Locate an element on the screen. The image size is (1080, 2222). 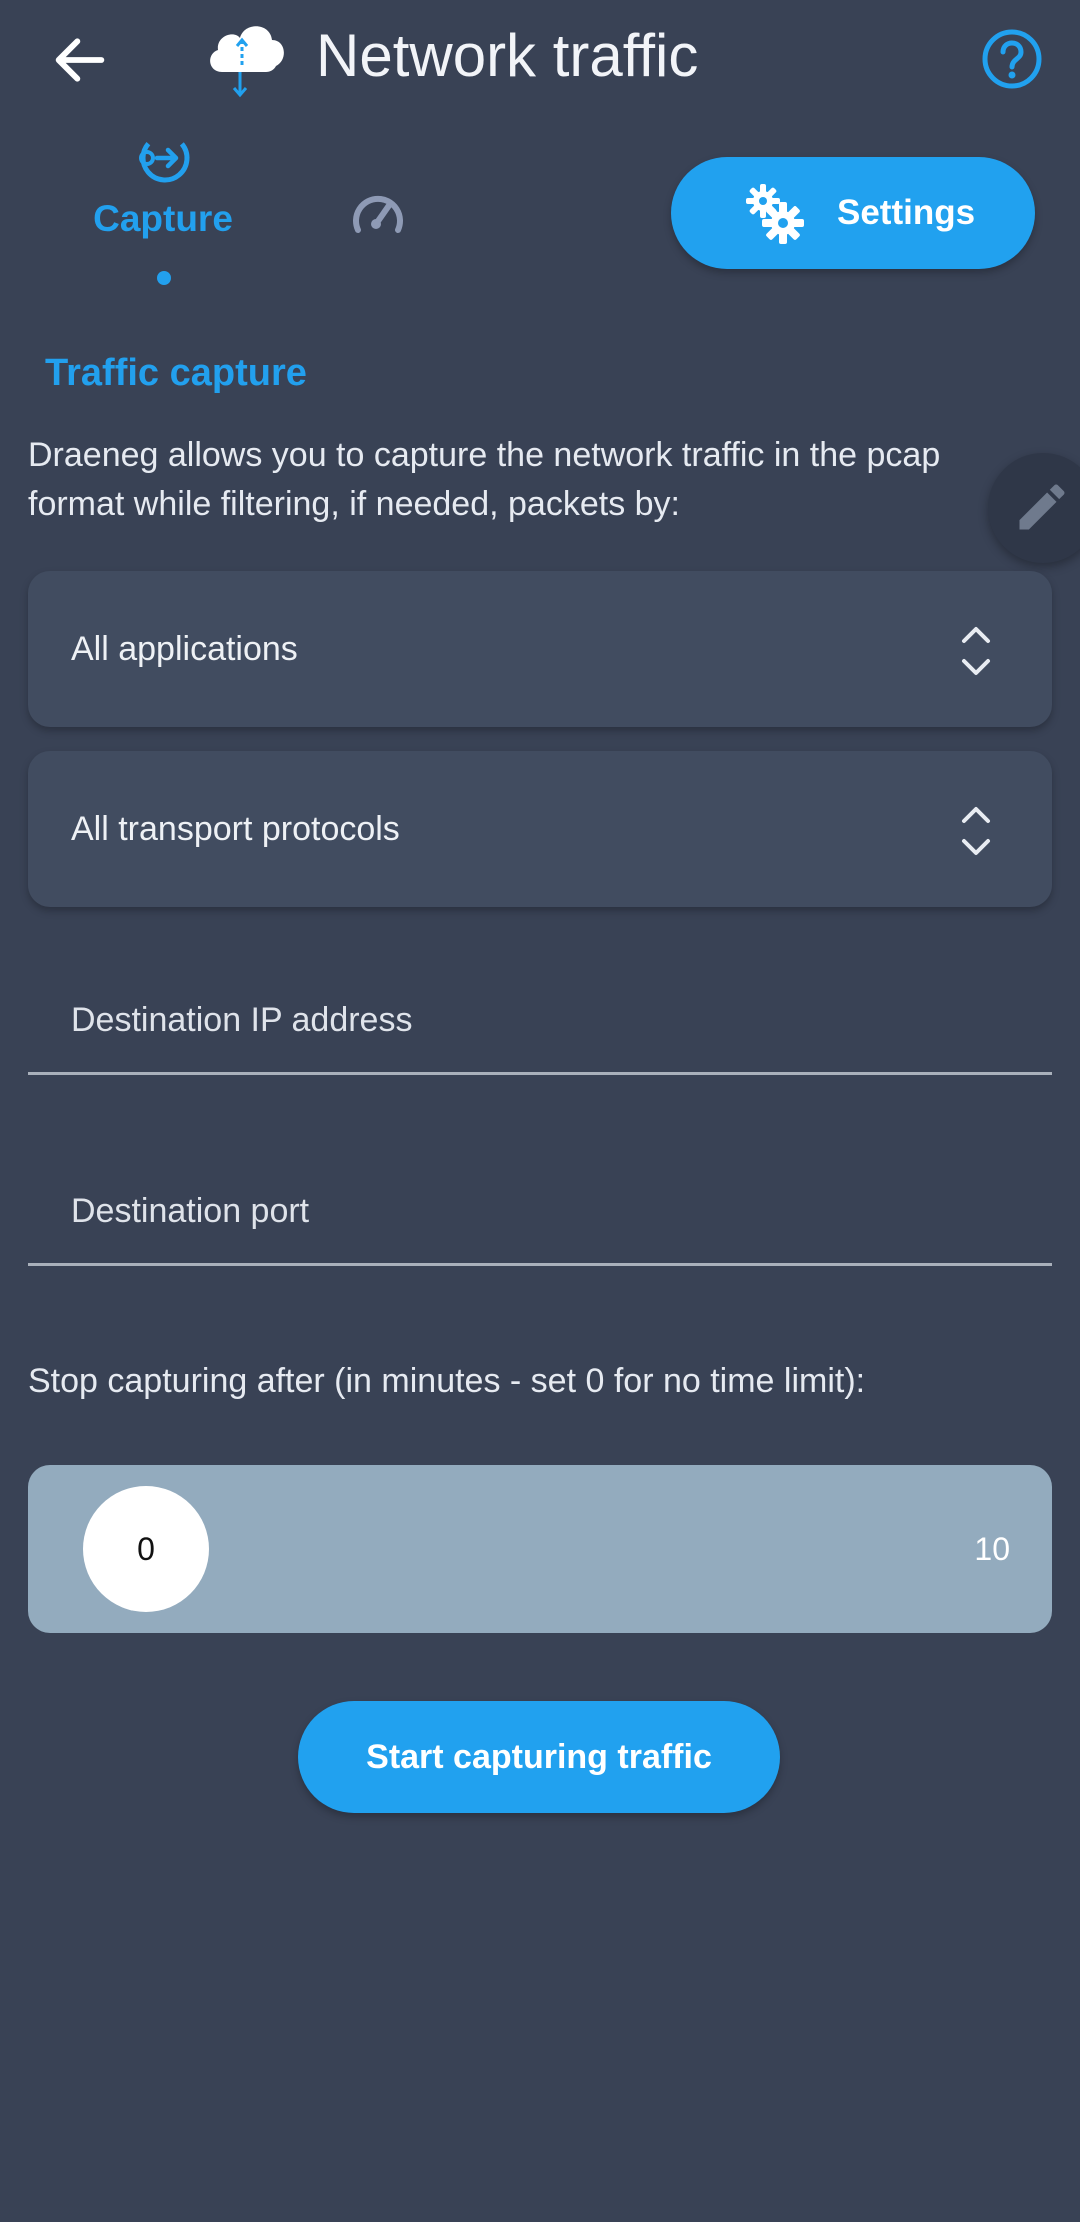
application-select: All applications is located at coordinates (540, 649).